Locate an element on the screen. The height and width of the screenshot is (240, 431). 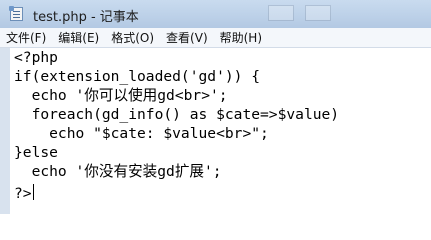
code-line: if(extension_loaded('gd')) { is located at coordinates (137, 76).